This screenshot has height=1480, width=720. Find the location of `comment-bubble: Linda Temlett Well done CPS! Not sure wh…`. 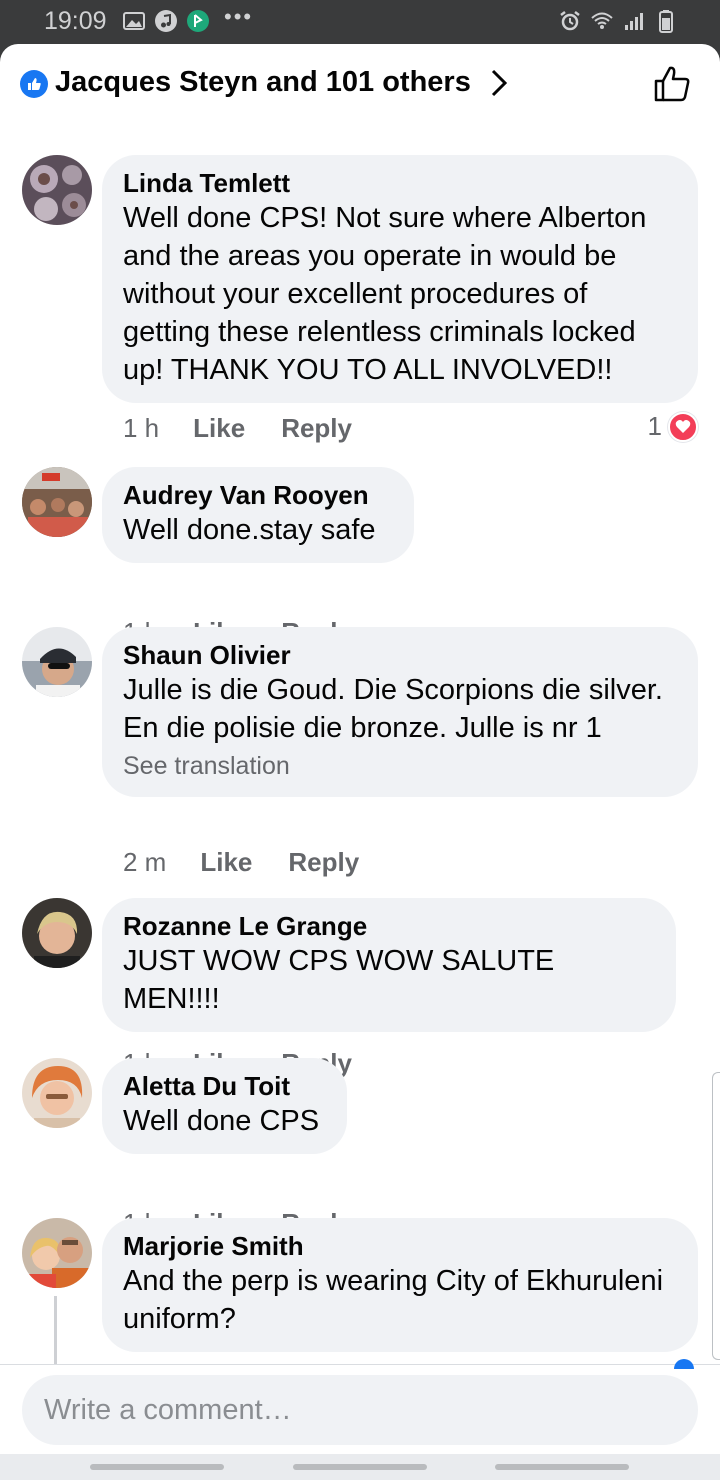

comment-bubble: Linda Temlett Well done CPS! Not sure wh… is located at coordinates (400, 279).